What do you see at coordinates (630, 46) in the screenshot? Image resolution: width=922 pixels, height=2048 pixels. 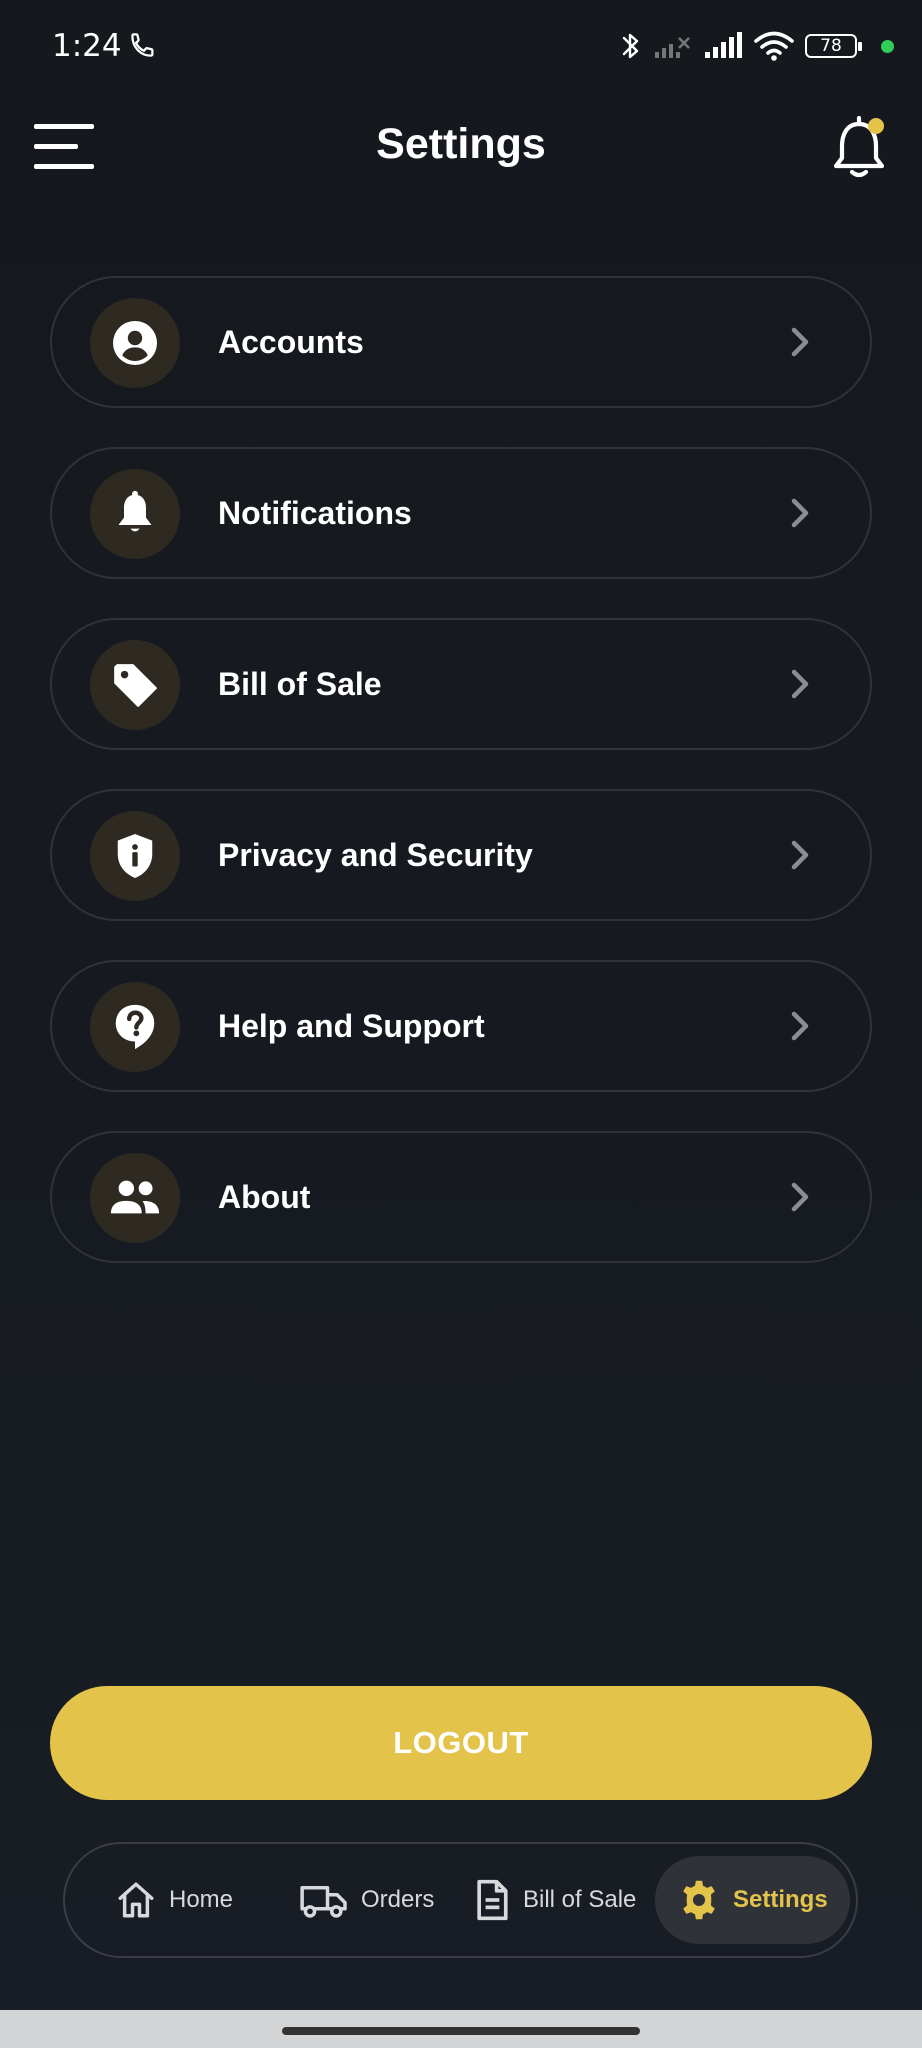 I see `bluetooth-icon` at bounding box center [630, 46].